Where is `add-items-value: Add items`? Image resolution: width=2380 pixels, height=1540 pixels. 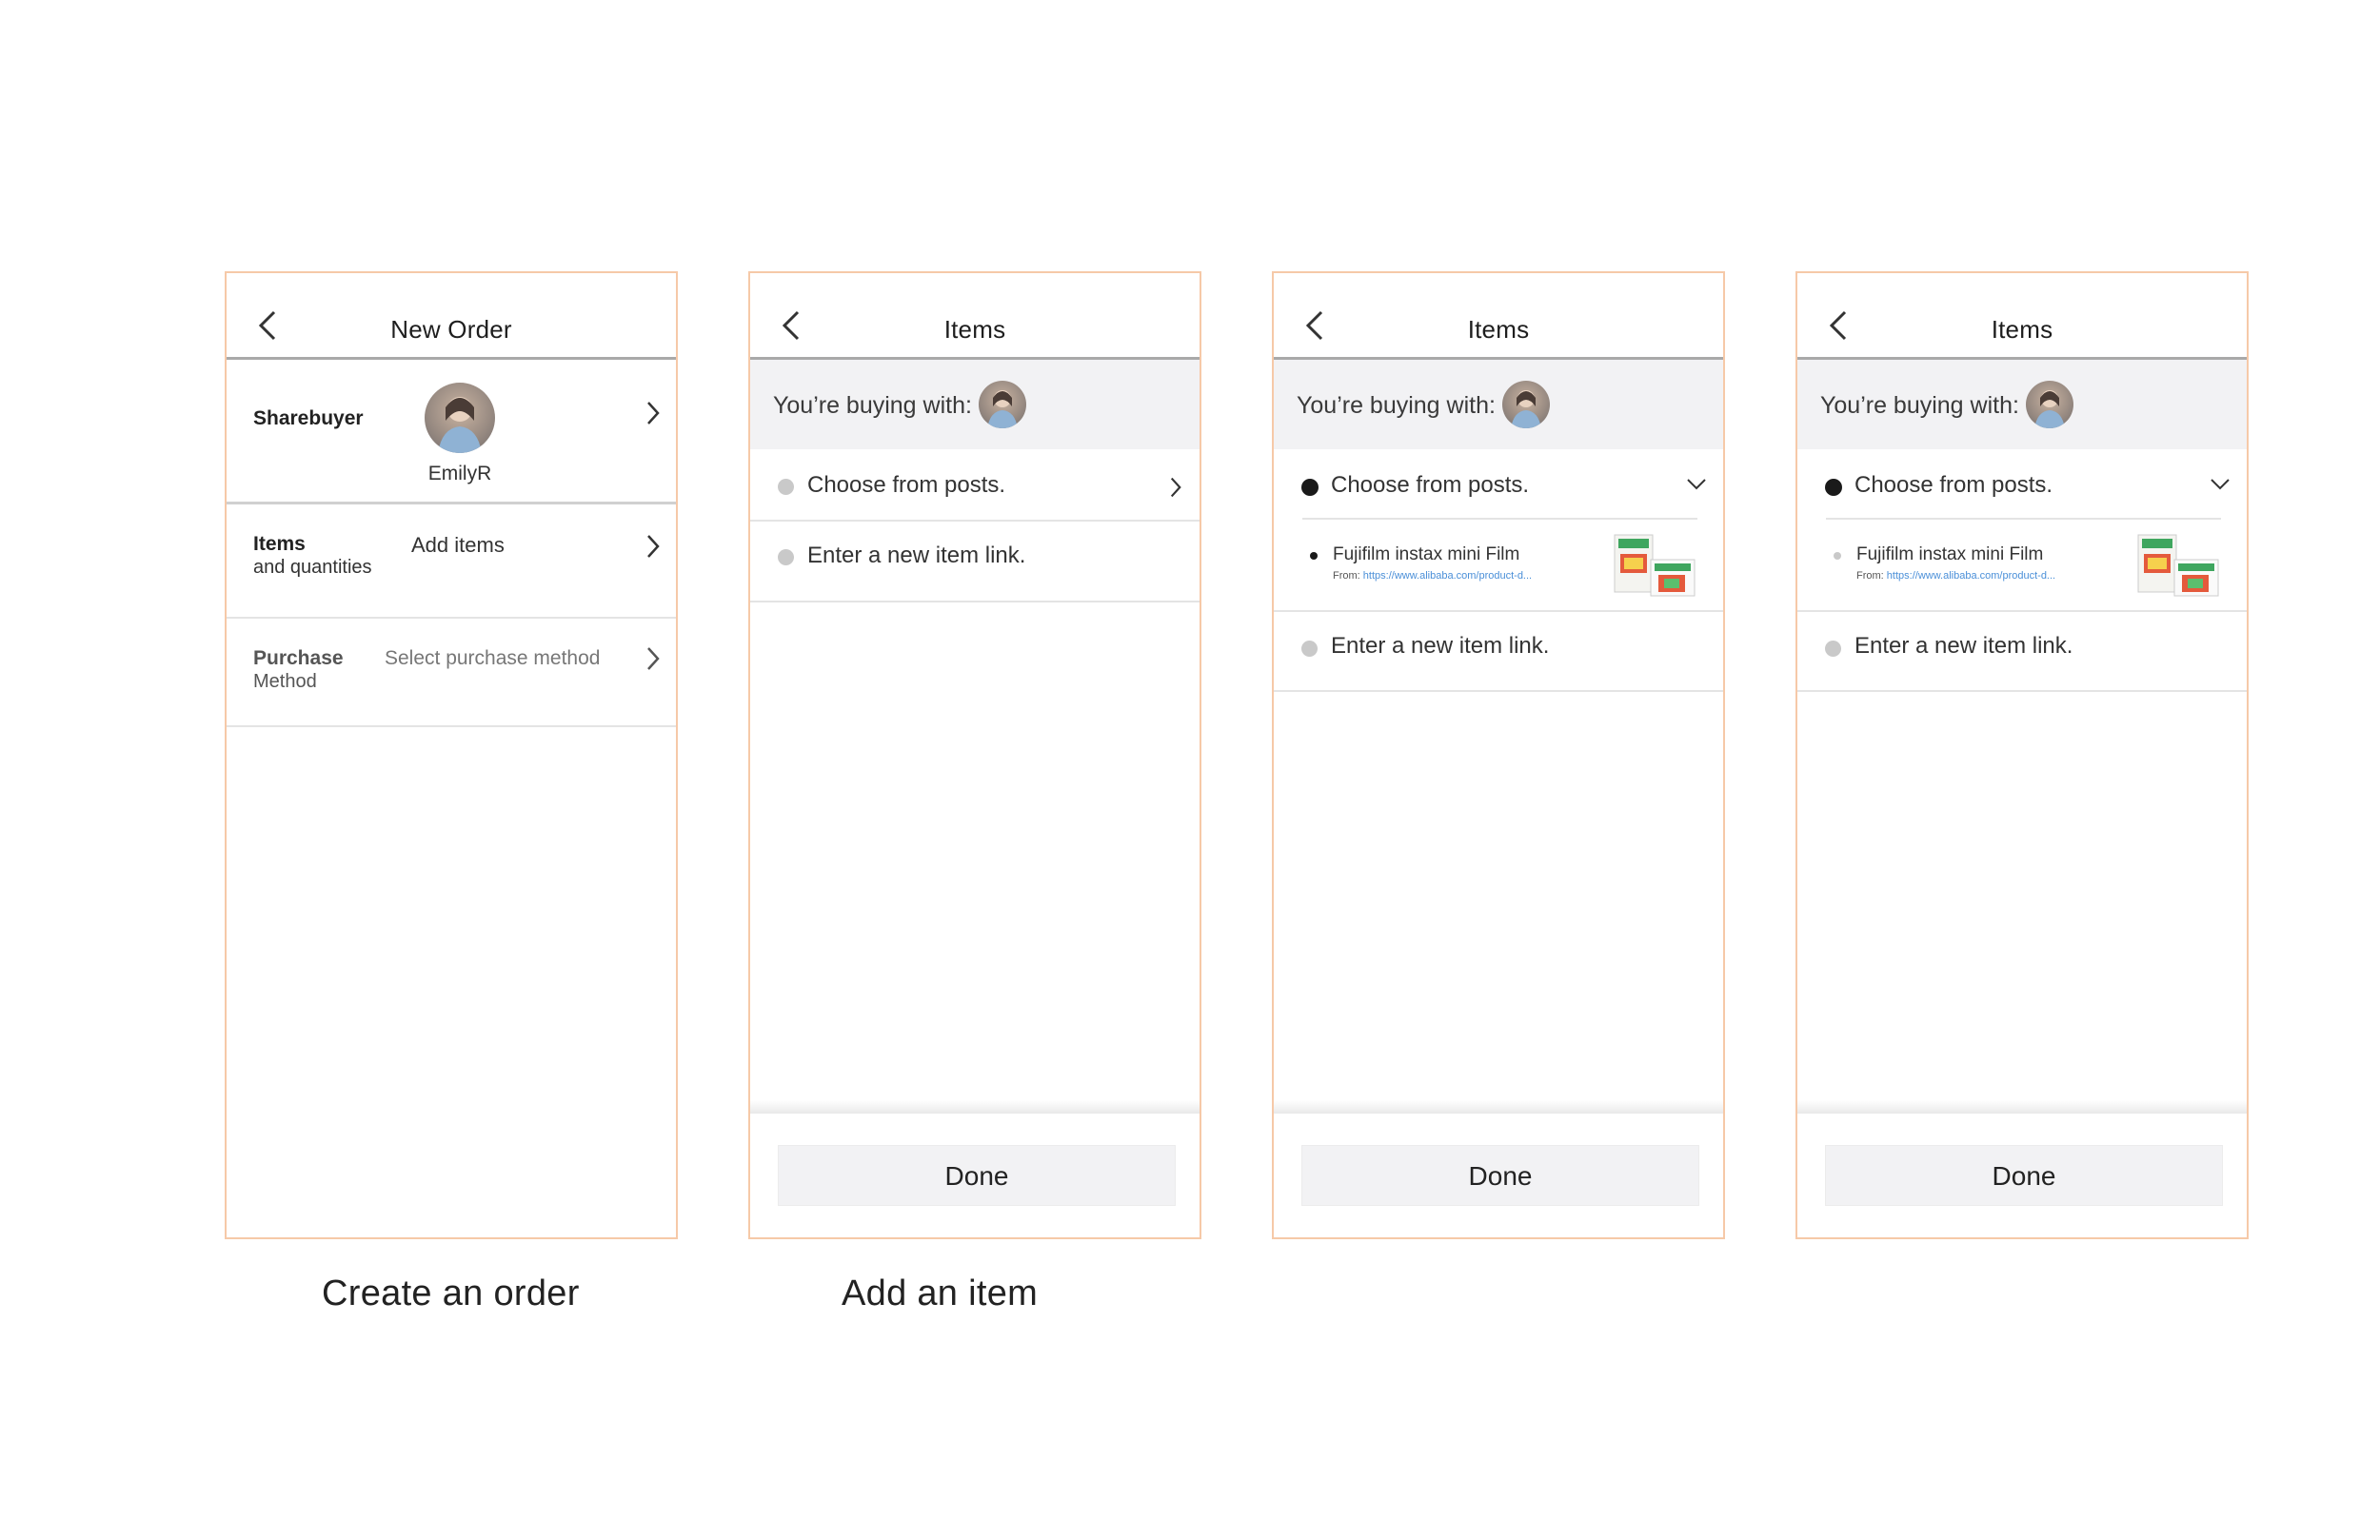
add-items-value: Add items is located at coordinates (458, 545).